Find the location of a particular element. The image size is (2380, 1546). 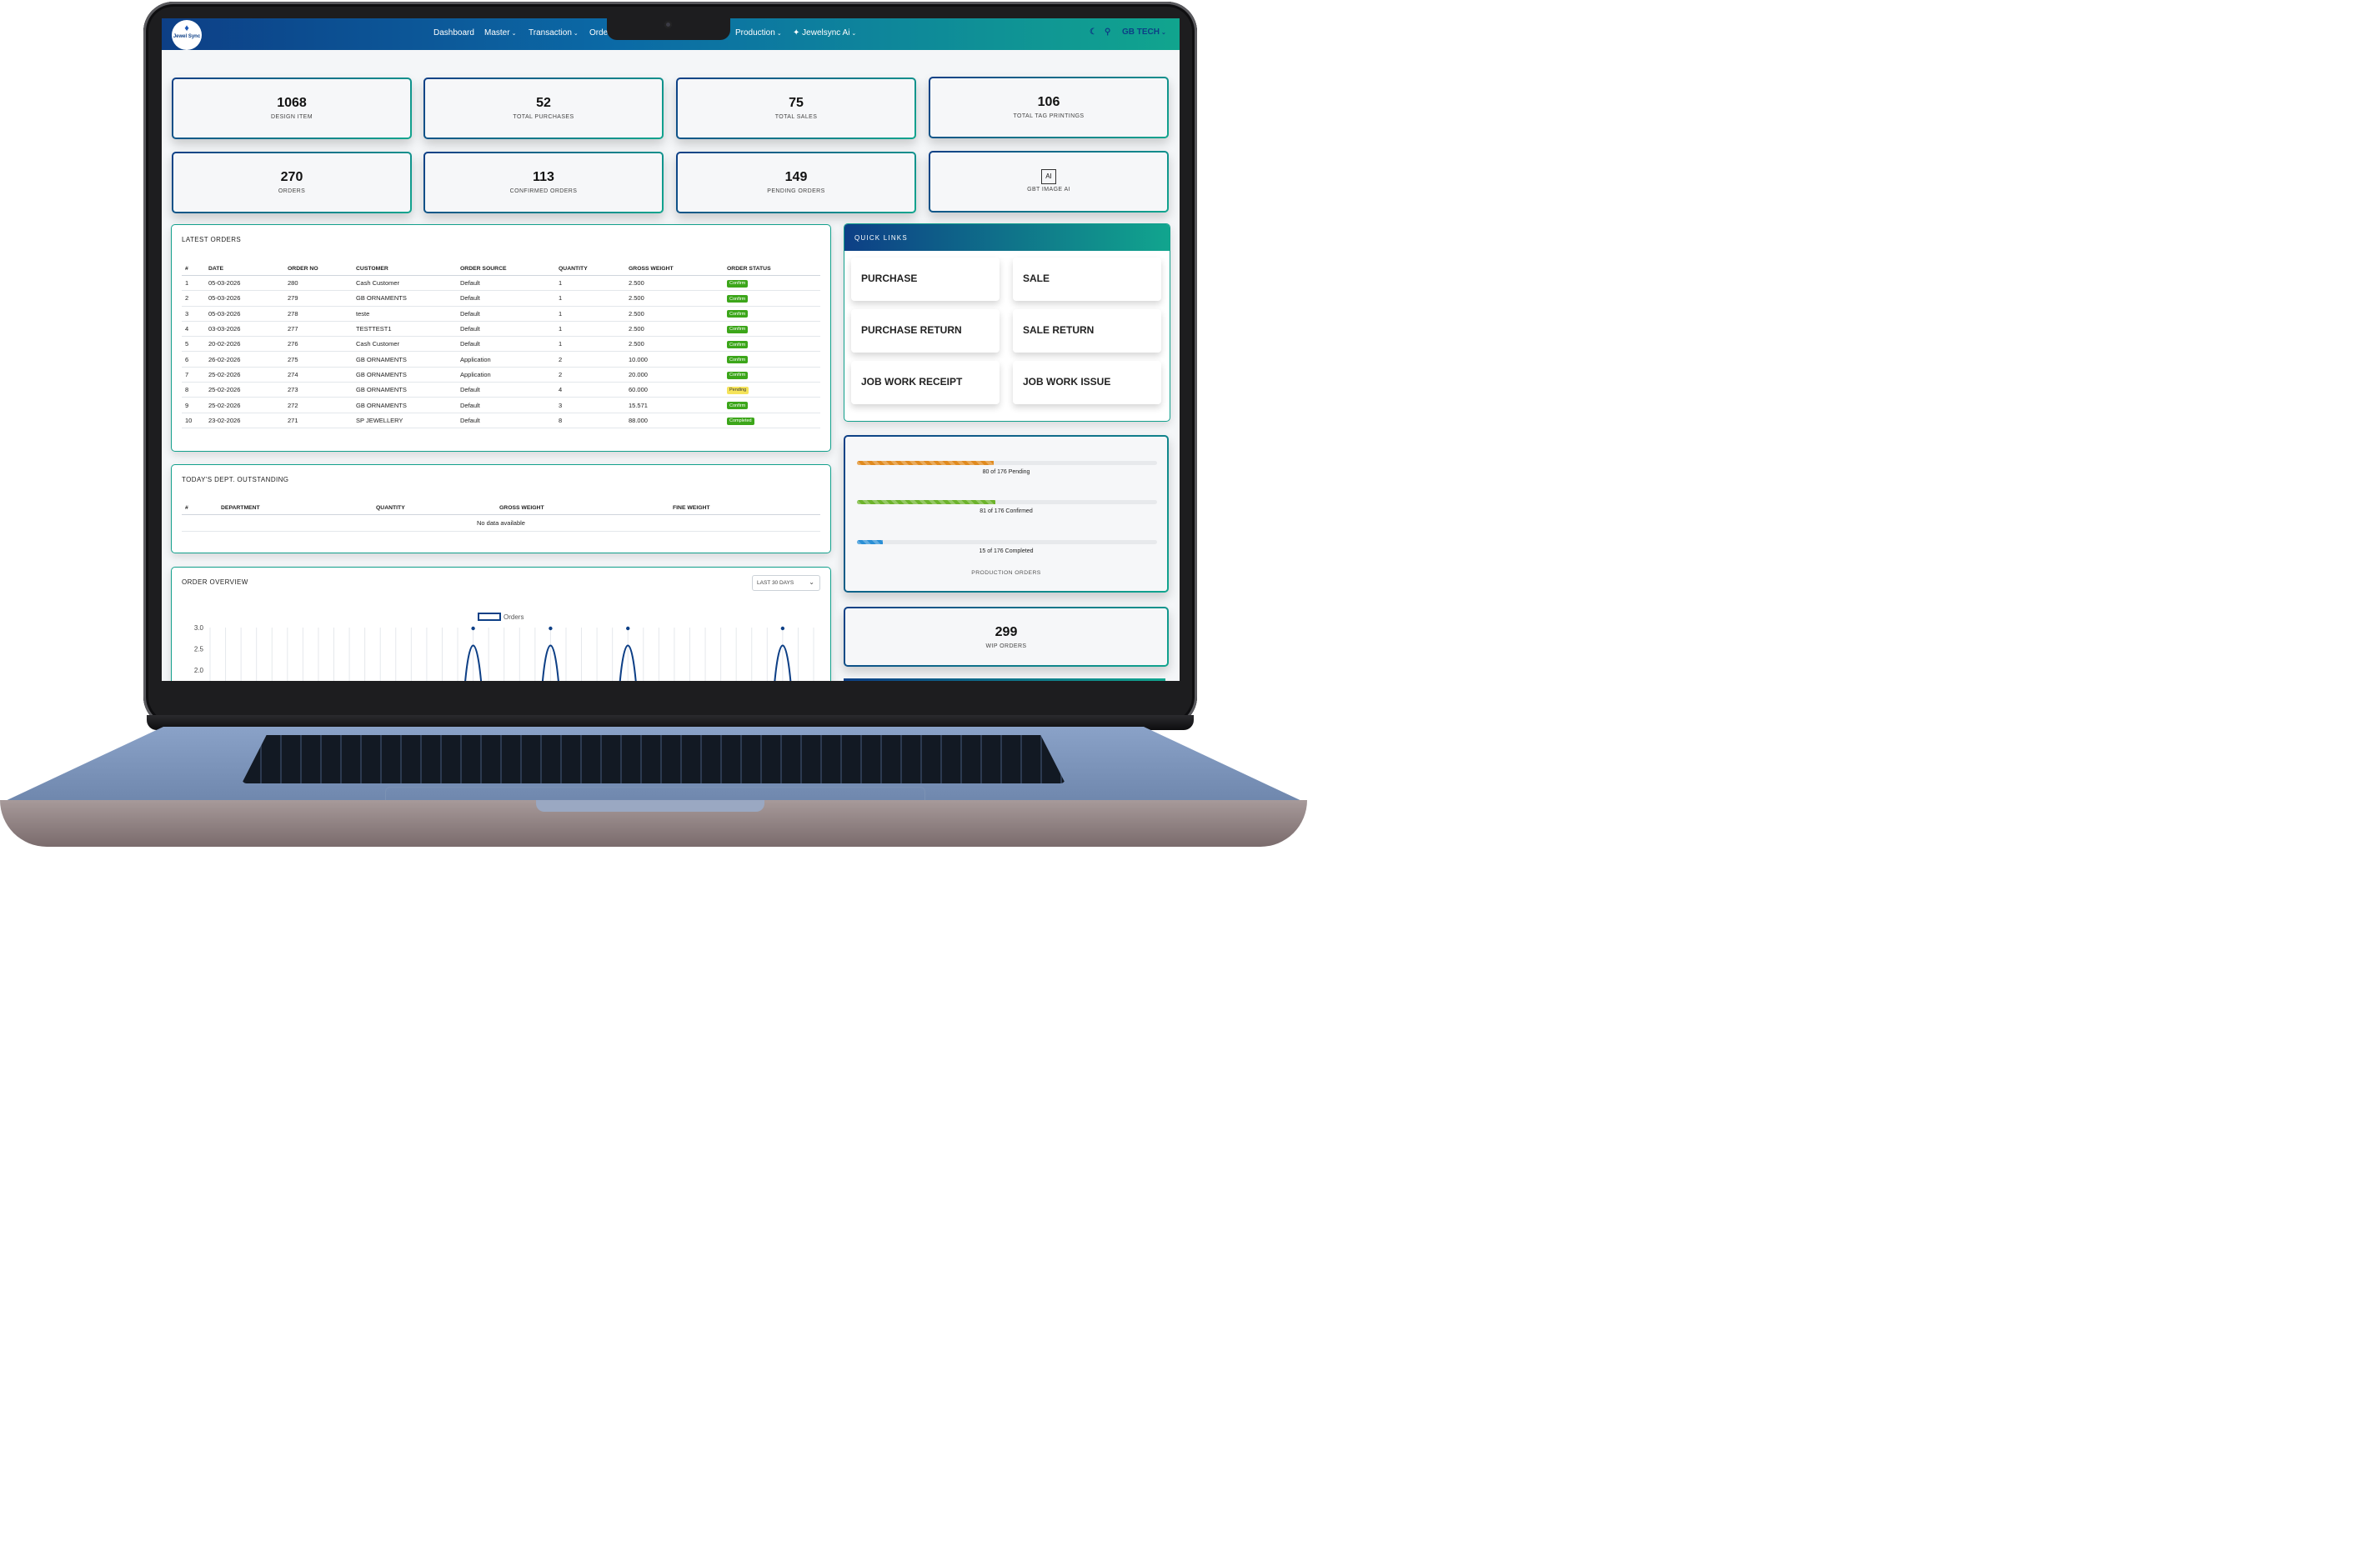

y-tick-label: 2.5 is located at coordinates (199, 649).